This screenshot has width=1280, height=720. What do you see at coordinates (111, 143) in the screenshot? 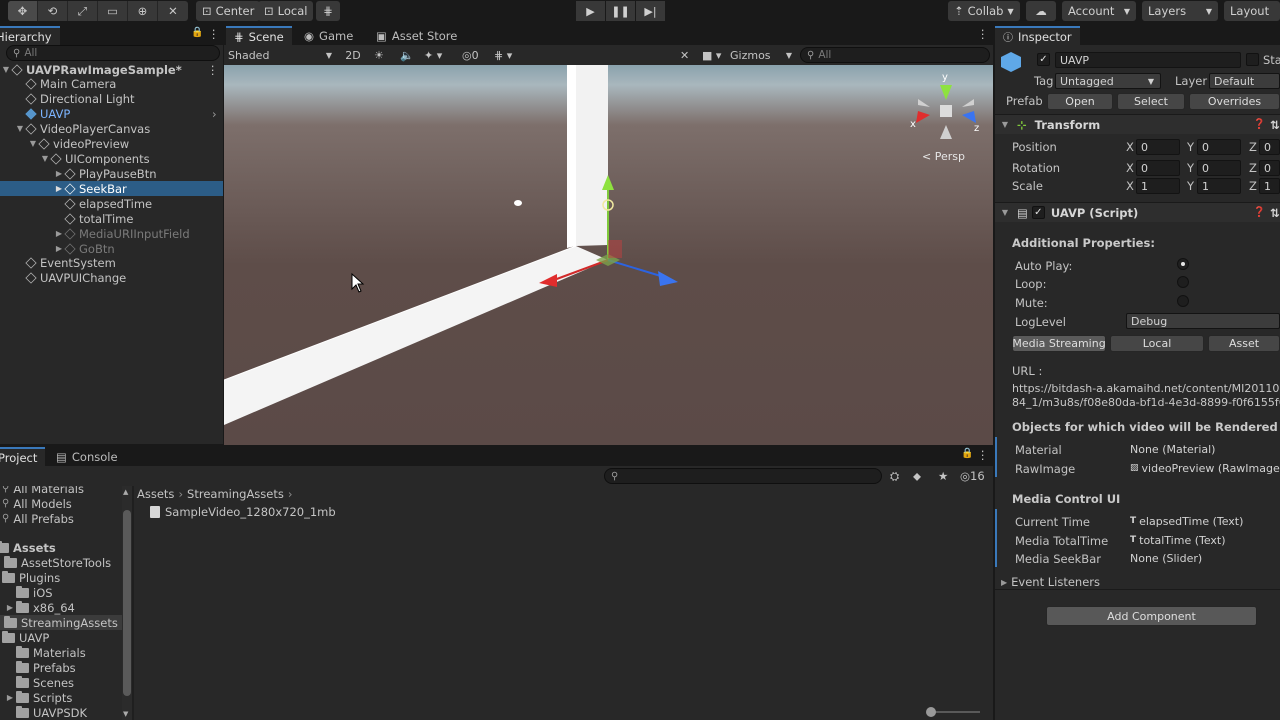
I see `hierarchy-item-videopreview: ▼ videoPreview` at bounding box center [111, 143].